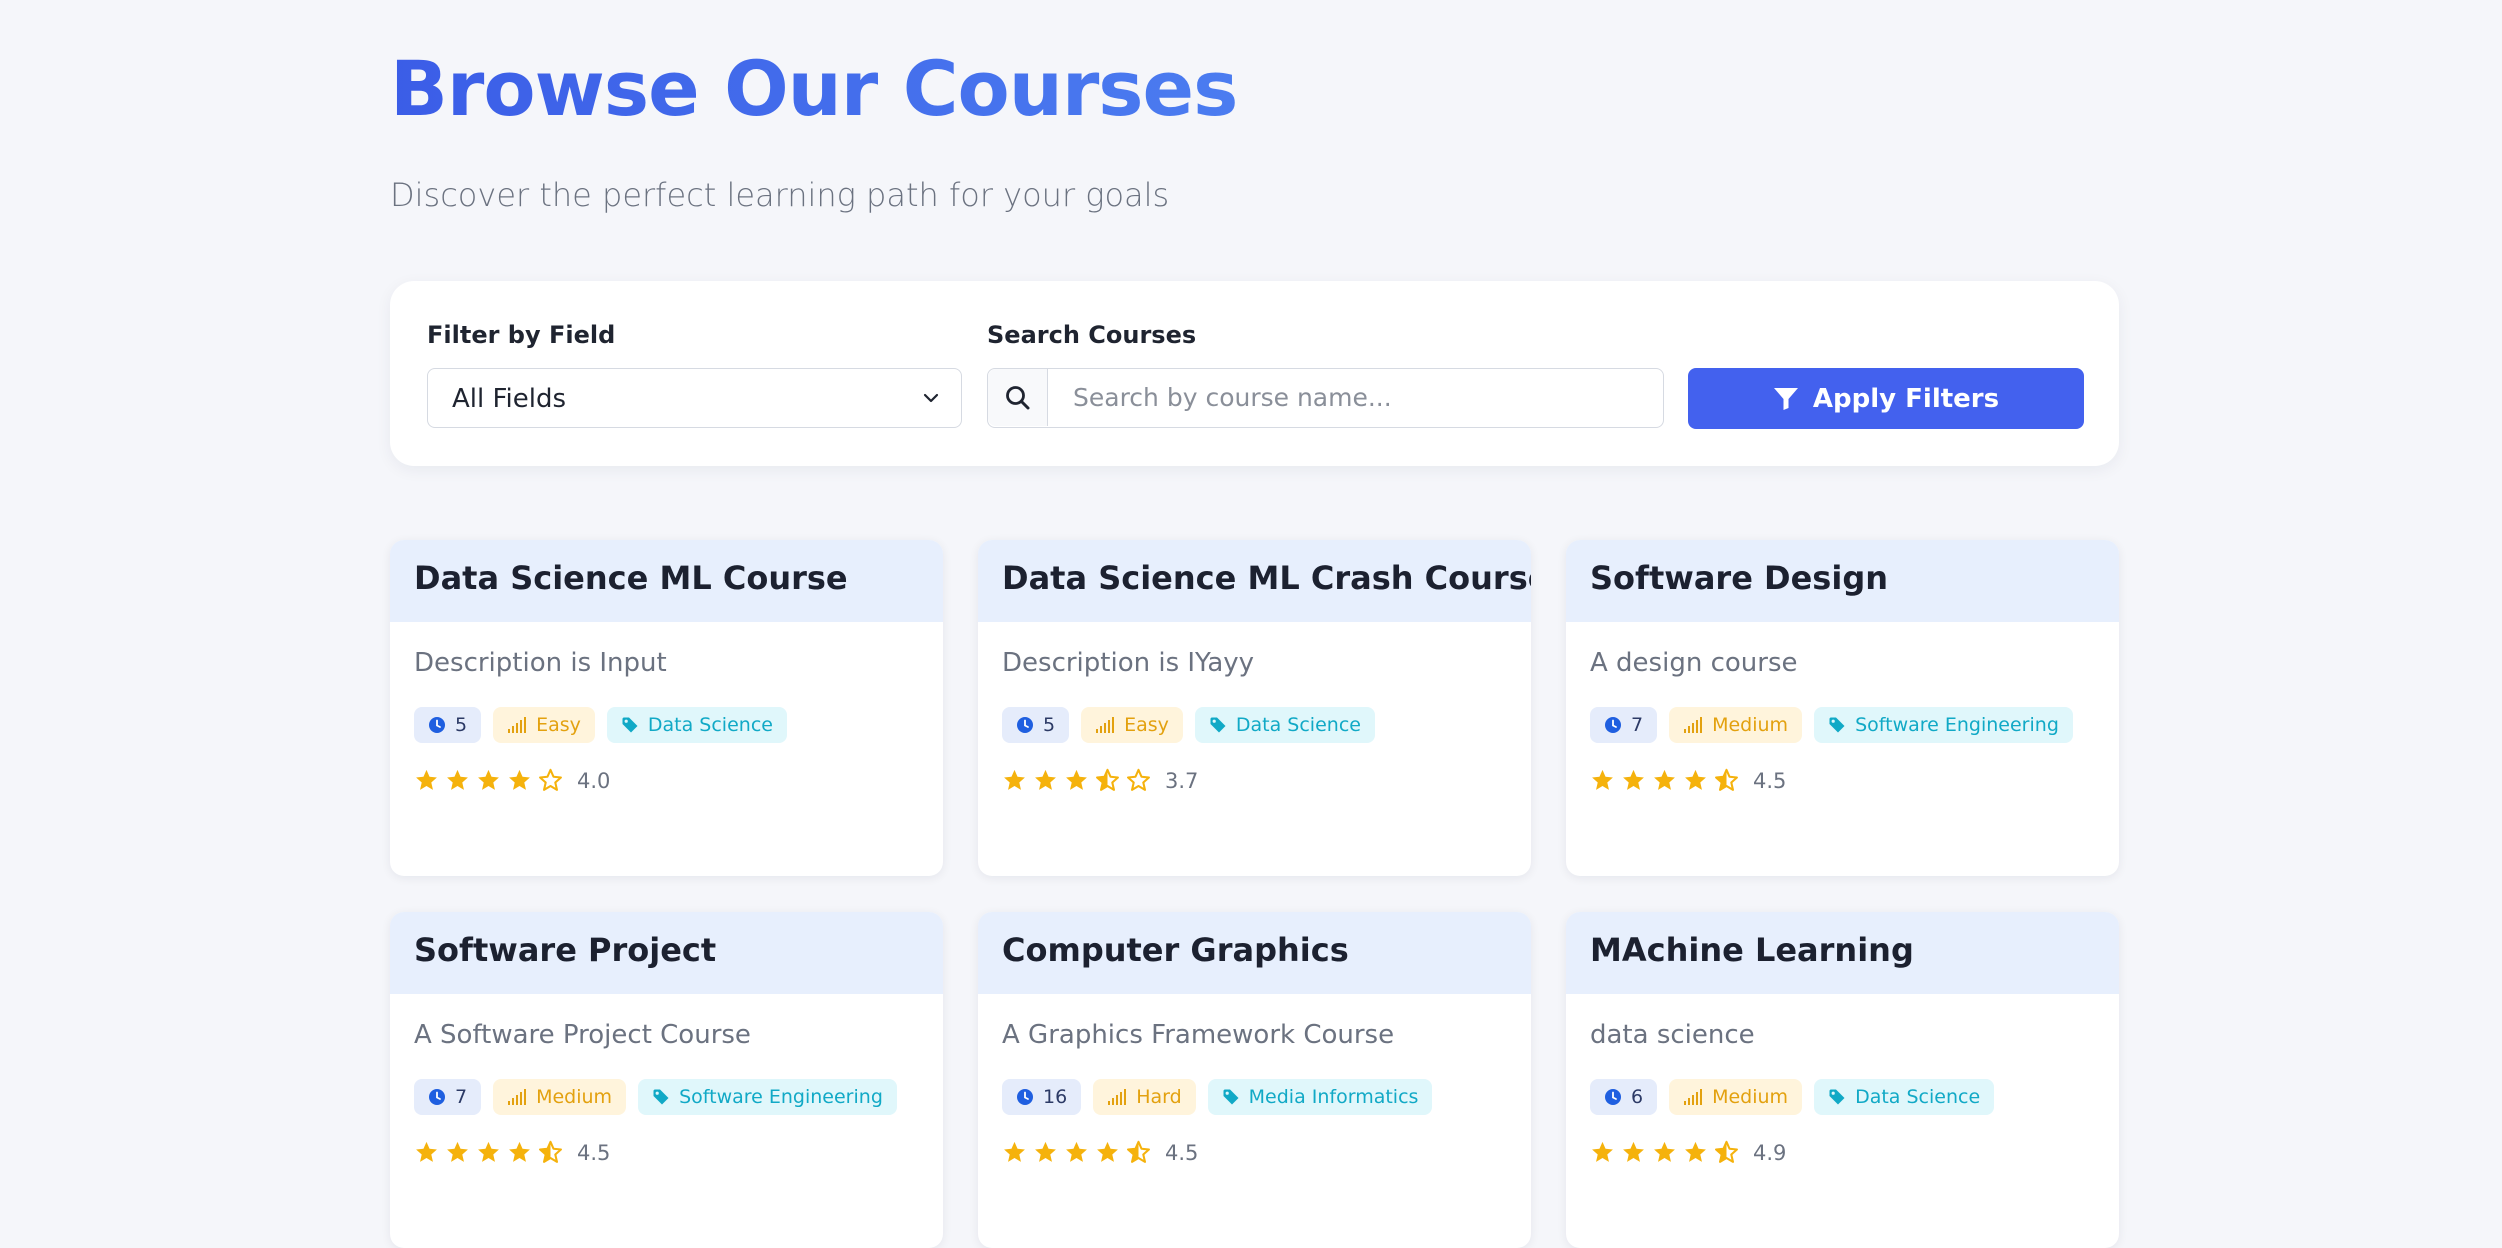 This screenshot has width=2502, height=1248. I want to click on duration-value: 6, so click(1637, 1097).